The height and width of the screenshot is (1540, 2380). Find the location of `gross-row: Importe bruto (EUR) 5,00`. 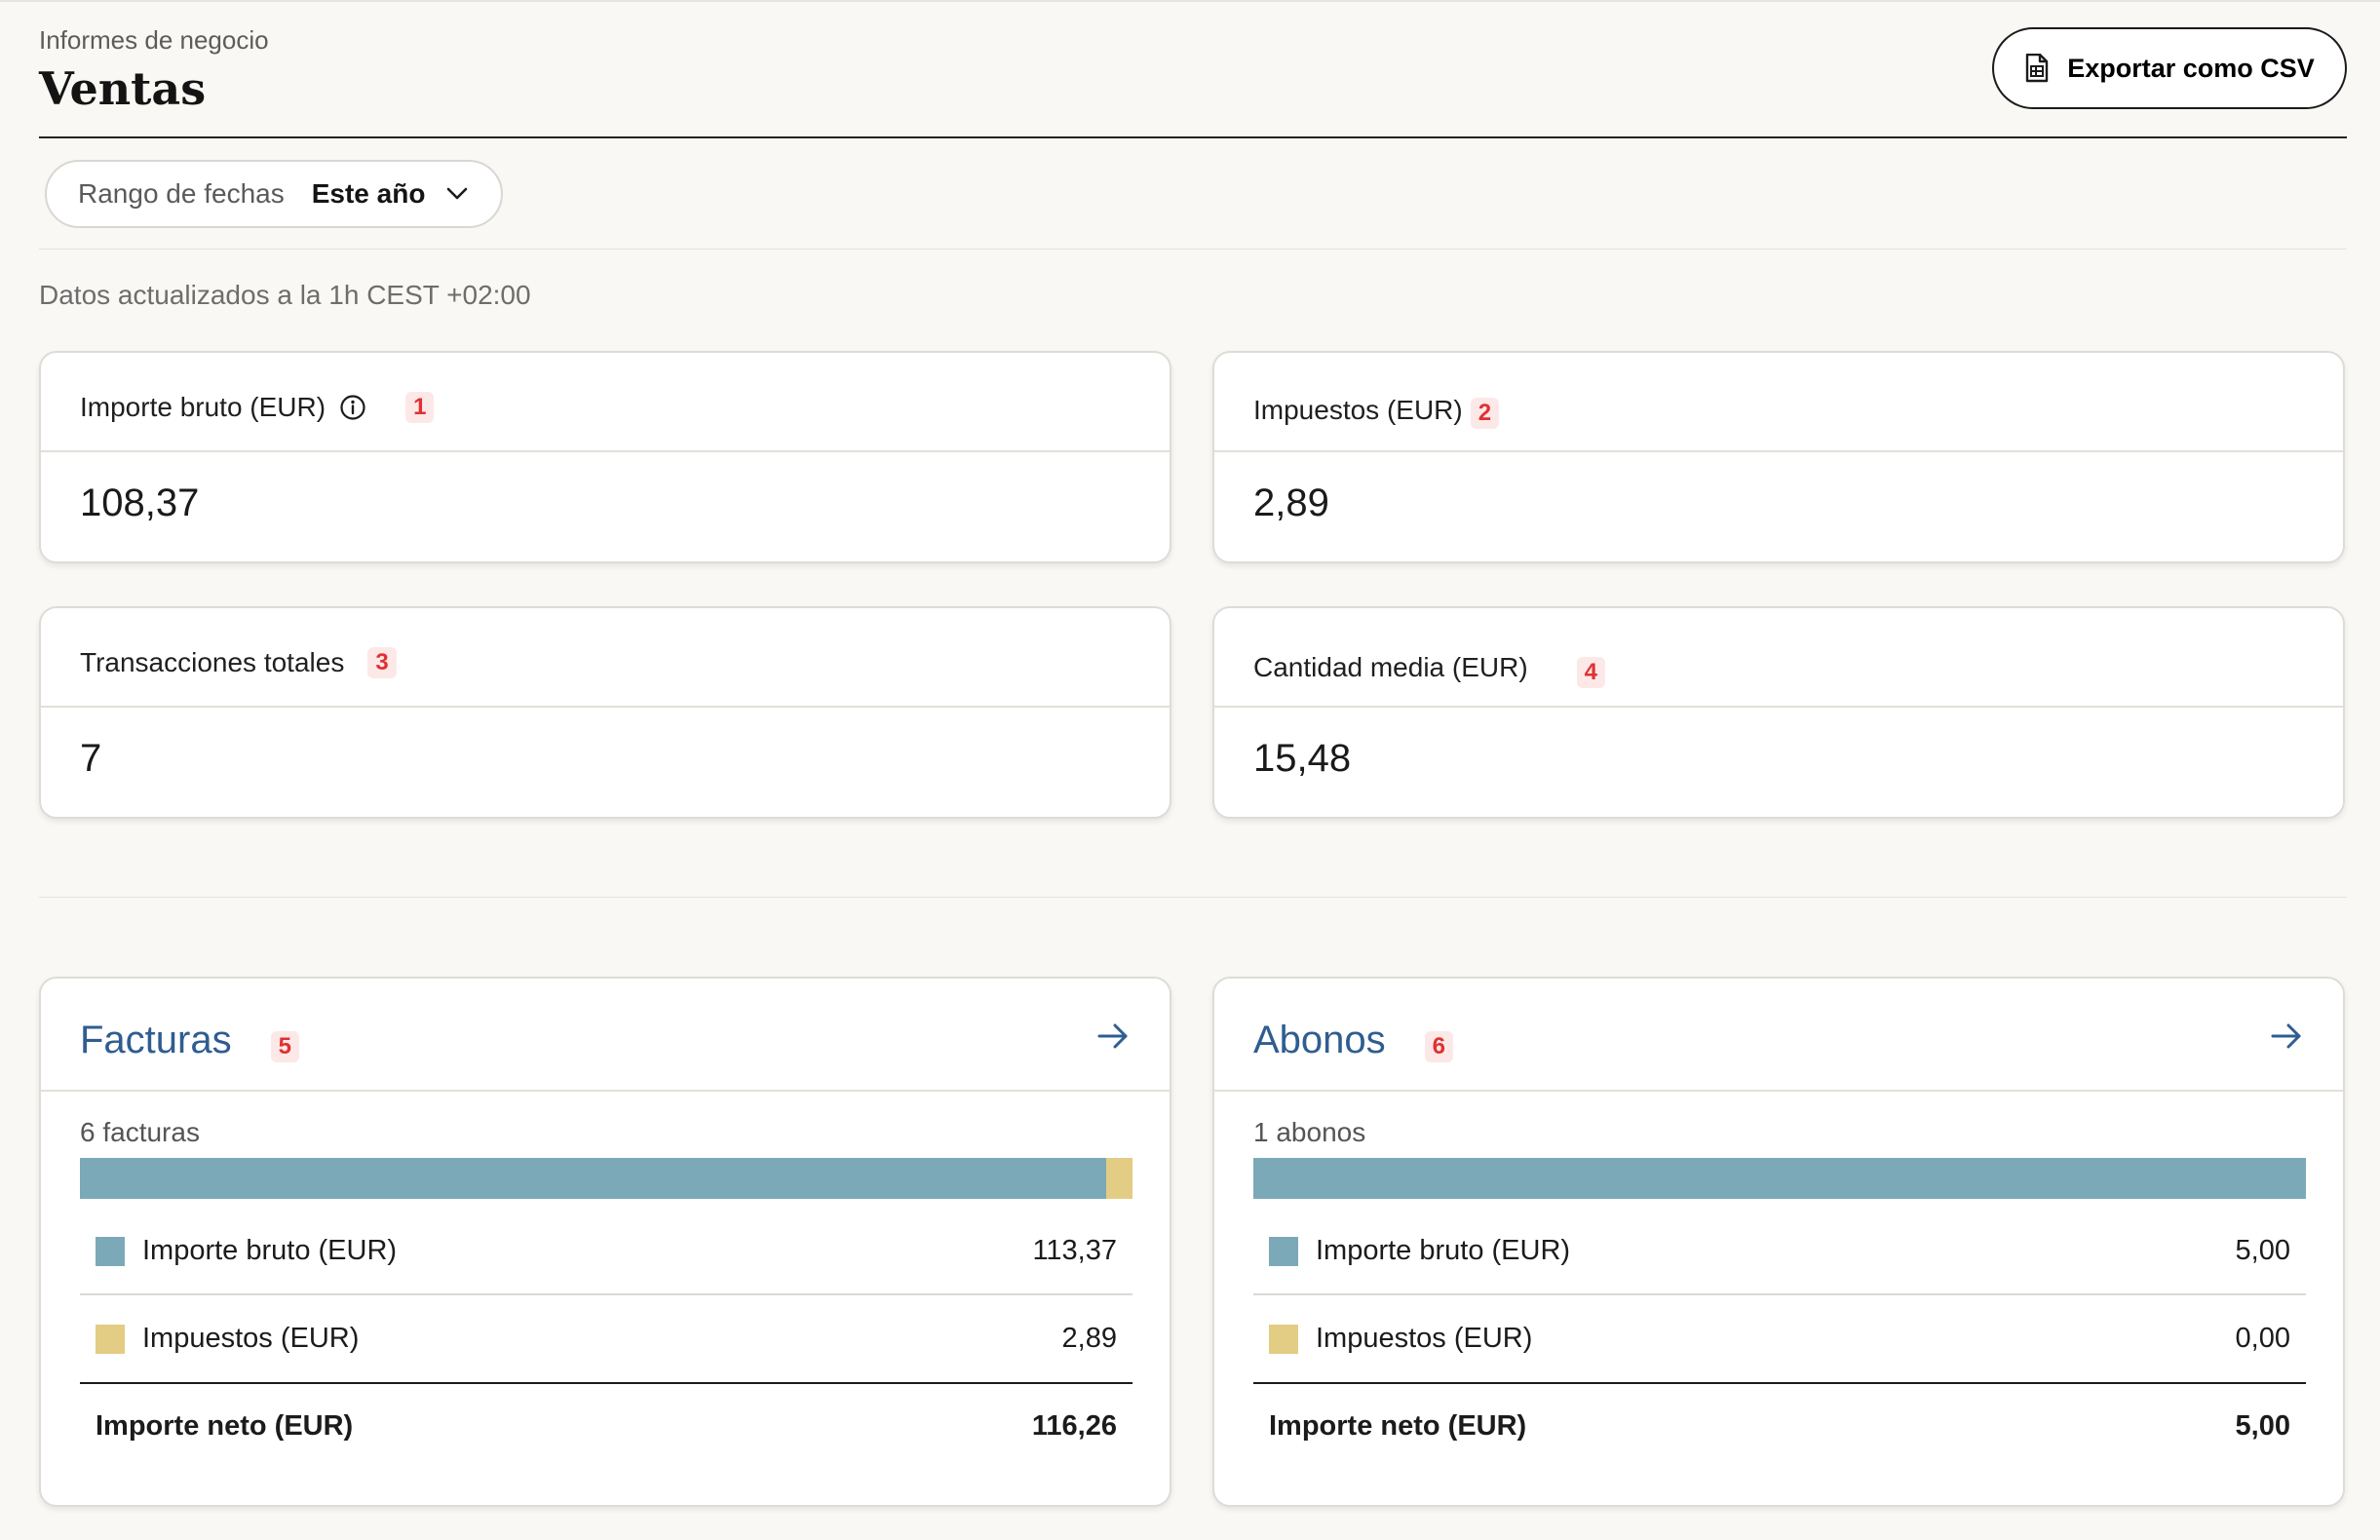

gross-row: Importe bruto (EUR) 5,00 is located at coordinates (1779, 1252).